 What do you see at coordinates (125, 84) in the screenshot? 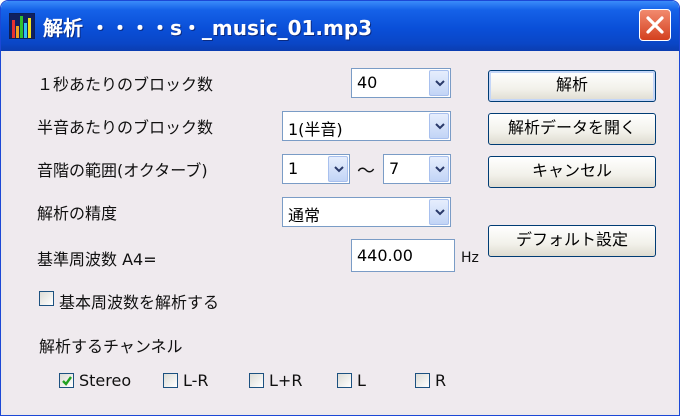
I see `blocks-per-second-label: １秒あたりのブロック数` at bounding box center [125, 84].